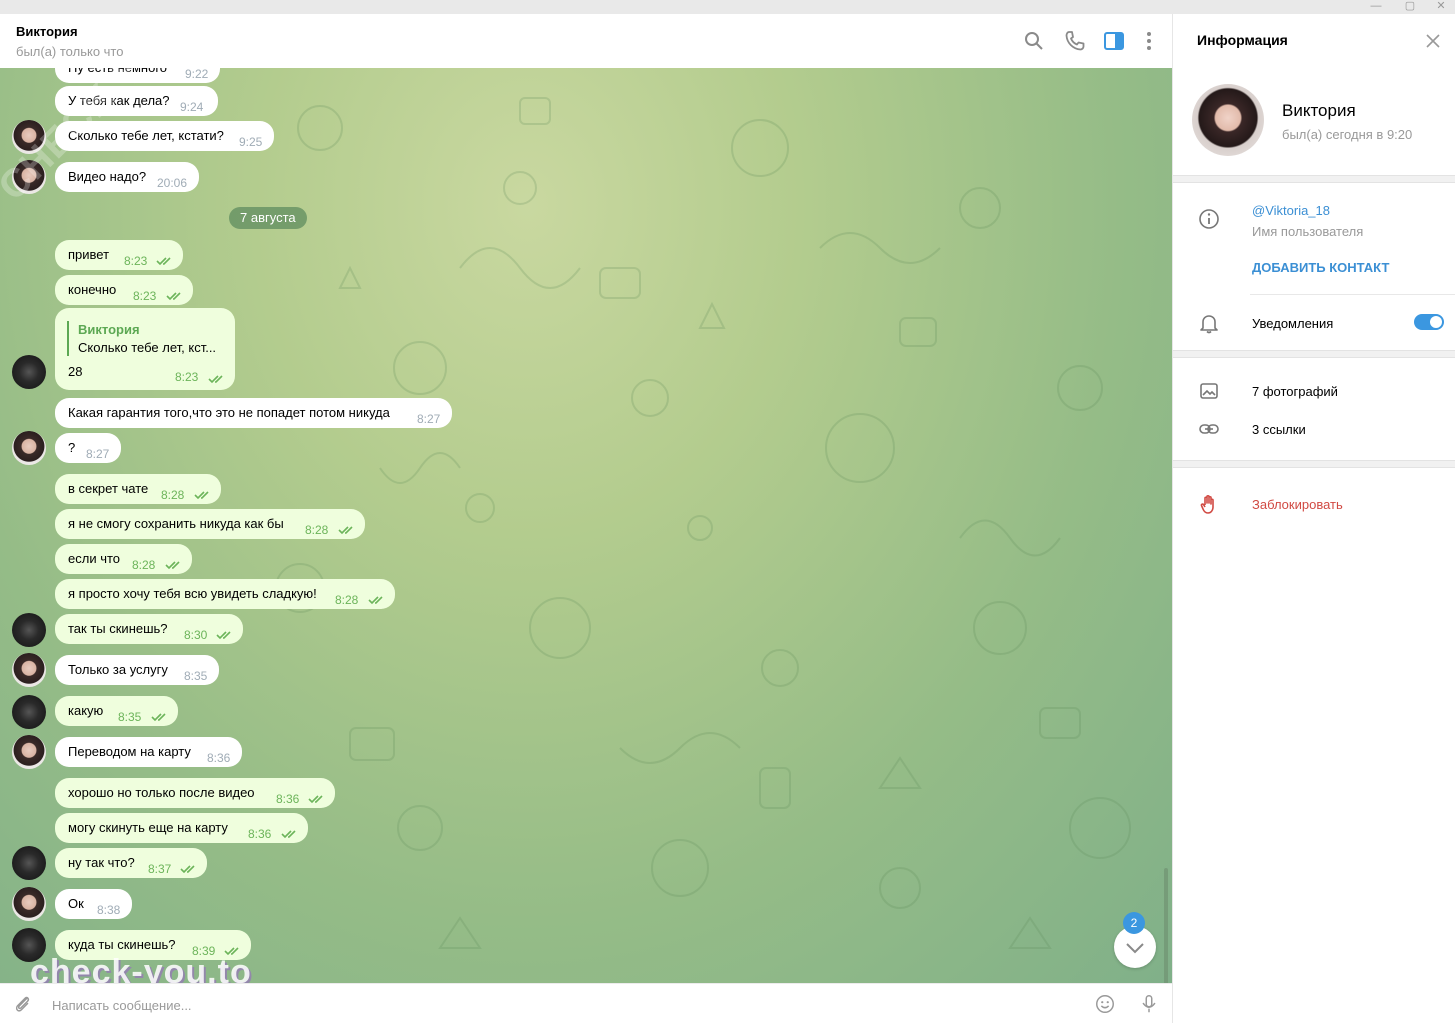 This screenshot has width=1455, height=1024. What do you see at coordinates (75, 371) in the screenshot?
I see `message-text: 28` at bounding box center [75, 371].